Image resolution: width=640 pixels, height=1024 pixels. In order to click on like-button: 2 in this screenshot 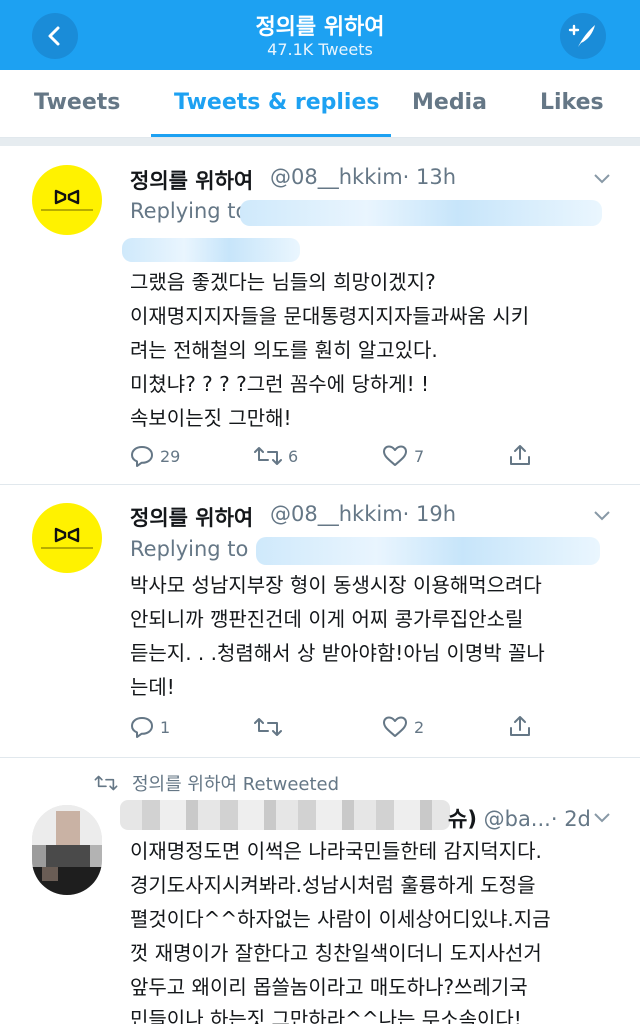, I will do `click(403, 727)`.